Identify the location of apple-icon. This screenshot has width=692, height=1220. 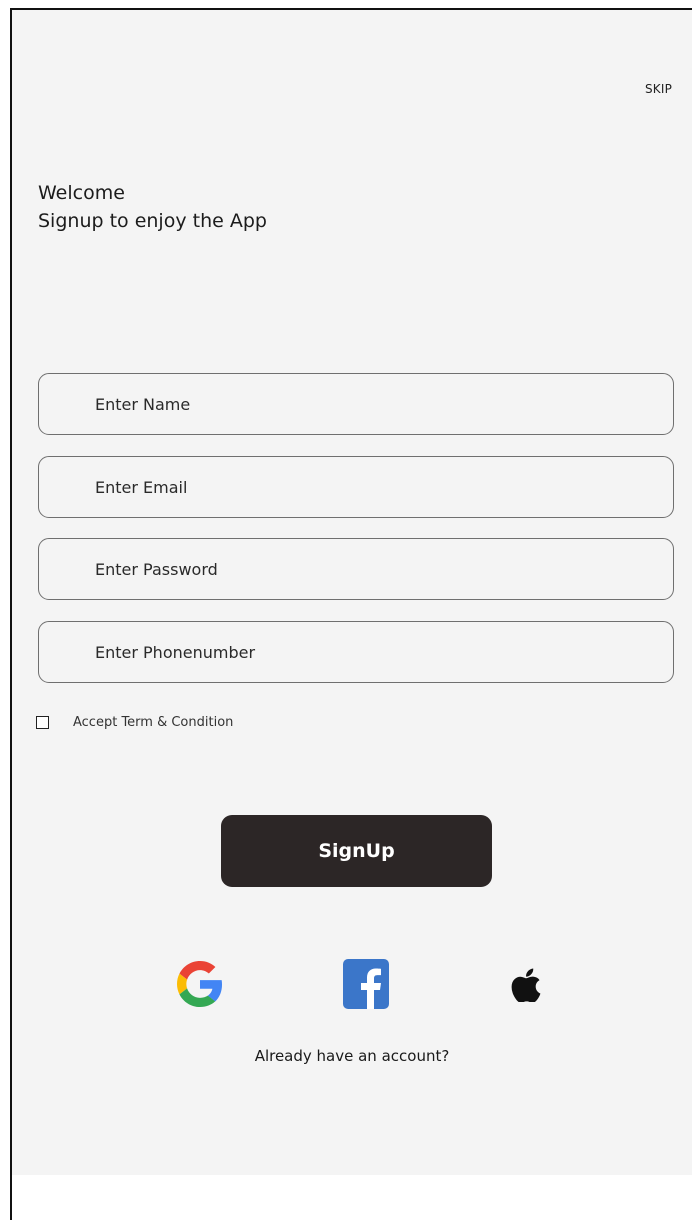
(526, 985).